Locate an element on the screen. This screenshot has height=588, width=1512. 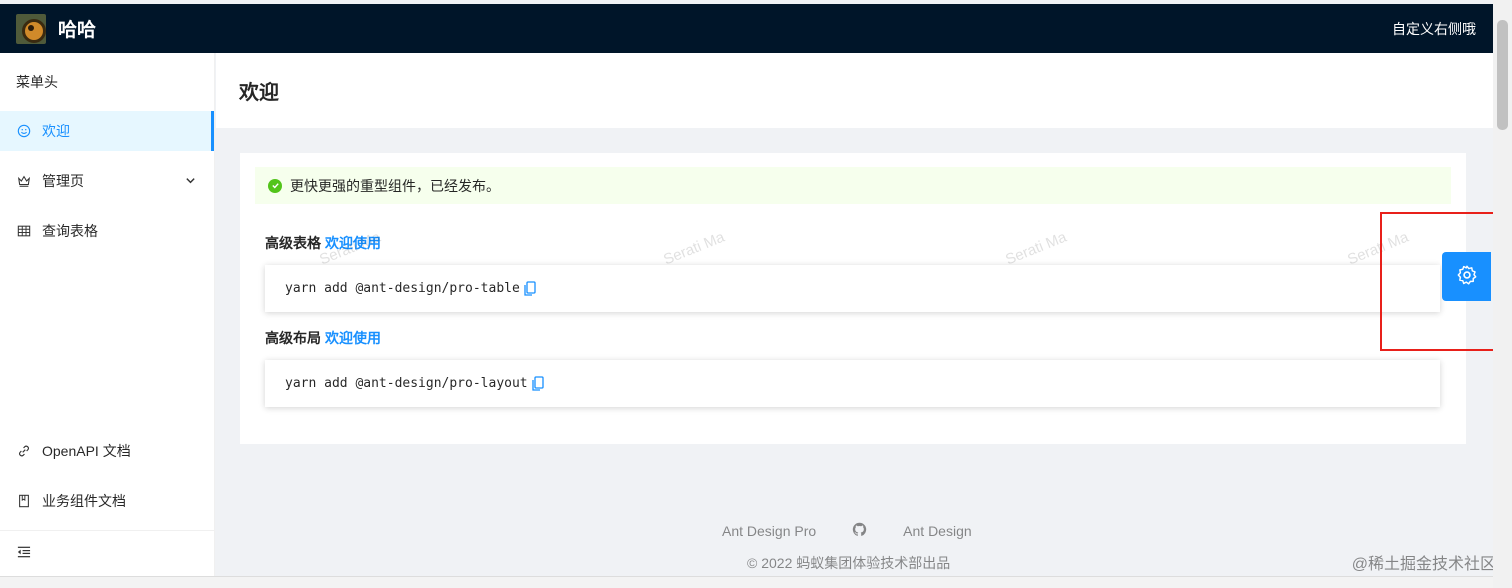
book-icon is located at coordinates (24, 501).